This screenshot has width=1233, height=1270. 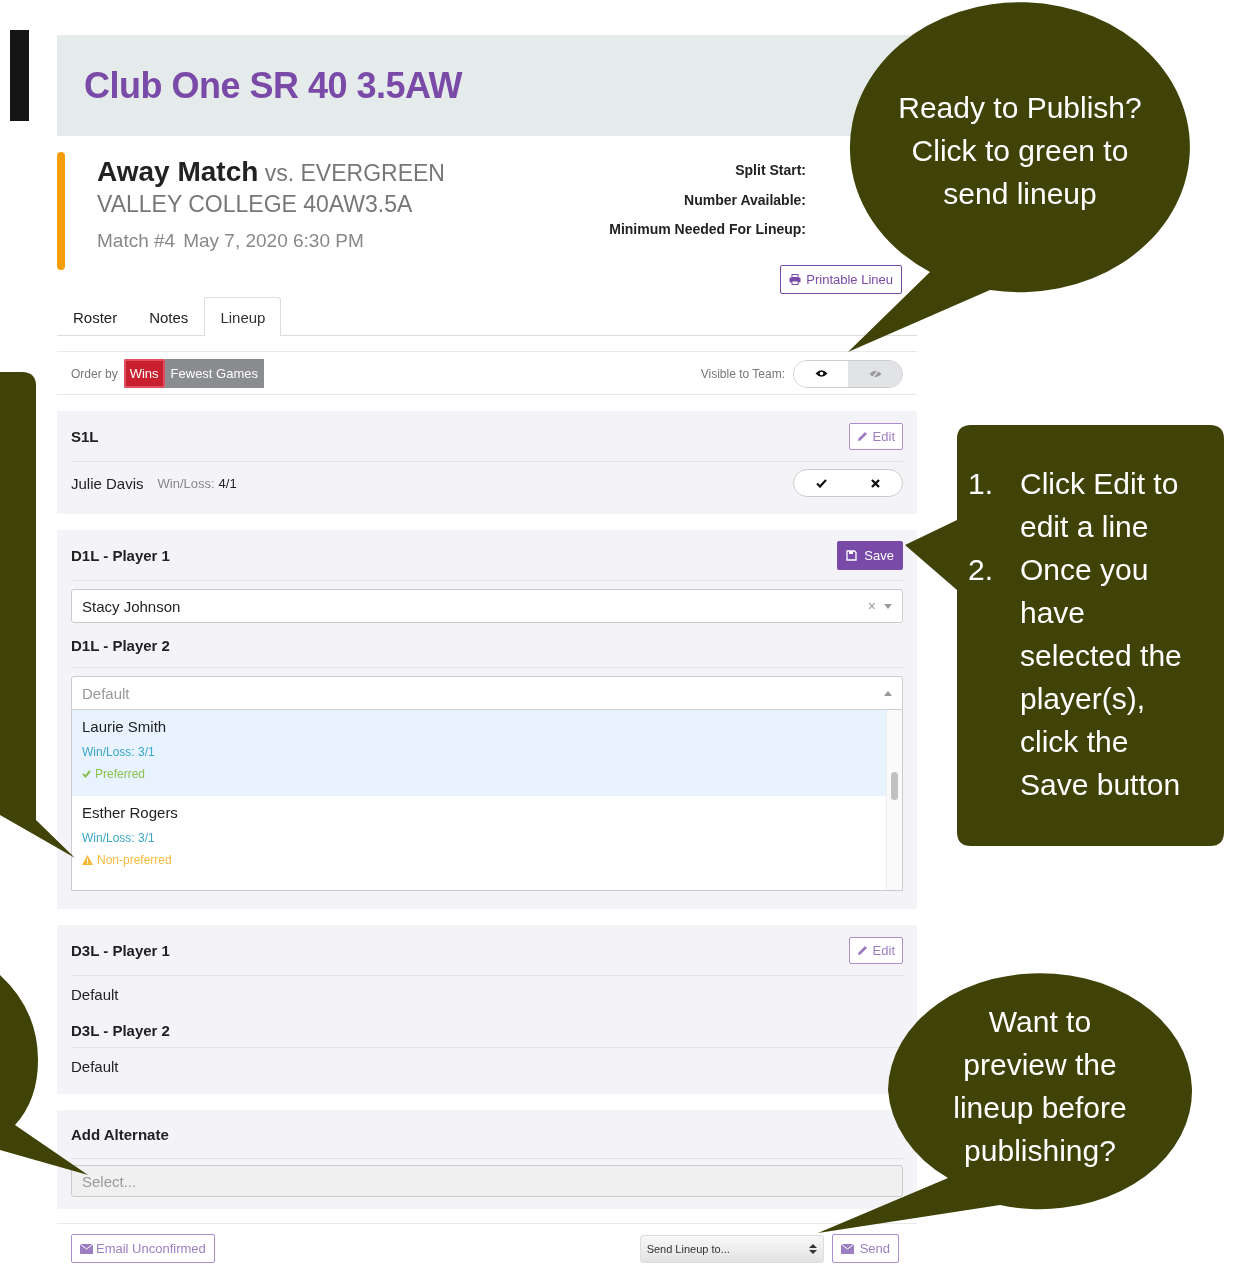 What do you see at coordinates (1101, 677) in the screenshot?
I see `callout-text: Once you have selected the player(s), click the Save button` at bounding box center [1101, 677].